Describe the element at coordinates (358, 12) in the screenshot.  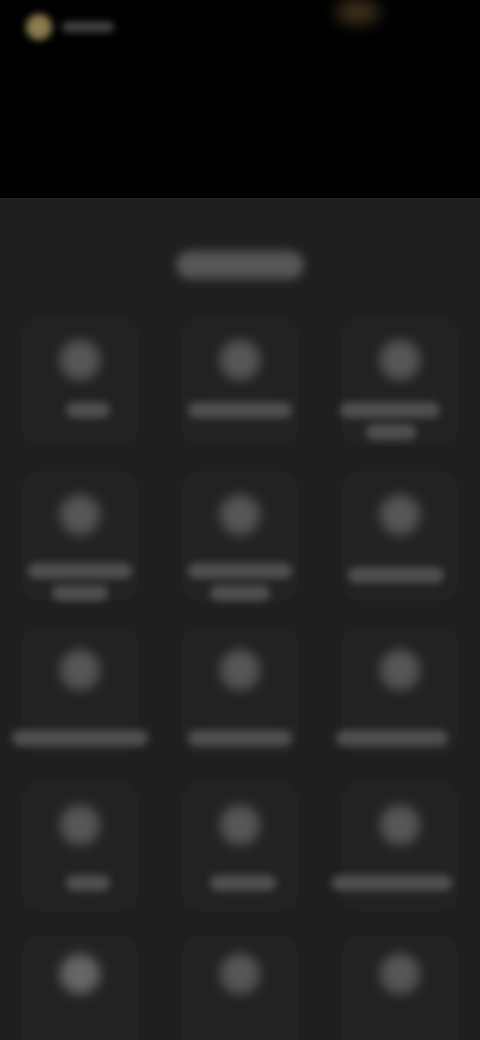
I see `status-indicator` at that location.